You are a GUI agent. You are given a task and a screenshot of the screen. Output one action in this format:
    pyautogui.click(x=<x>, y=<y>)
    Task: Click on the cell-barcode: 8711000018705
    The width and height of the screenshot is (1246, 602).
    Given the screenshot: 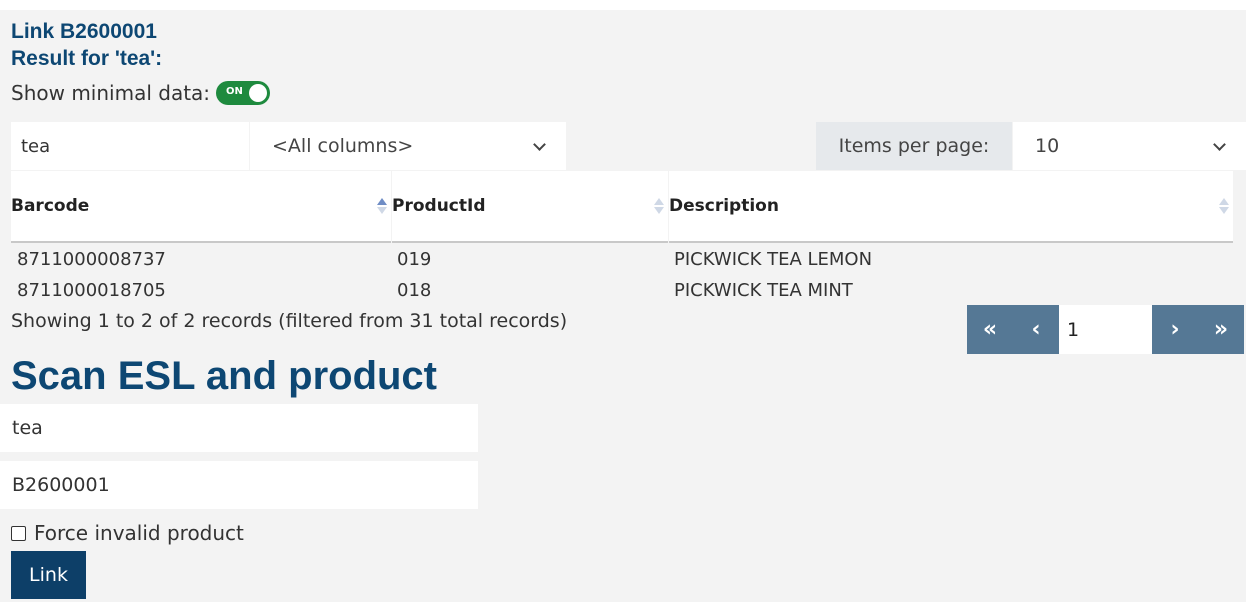 What is the action you would take?
    pyautogui.click(x=91, y=290)
    